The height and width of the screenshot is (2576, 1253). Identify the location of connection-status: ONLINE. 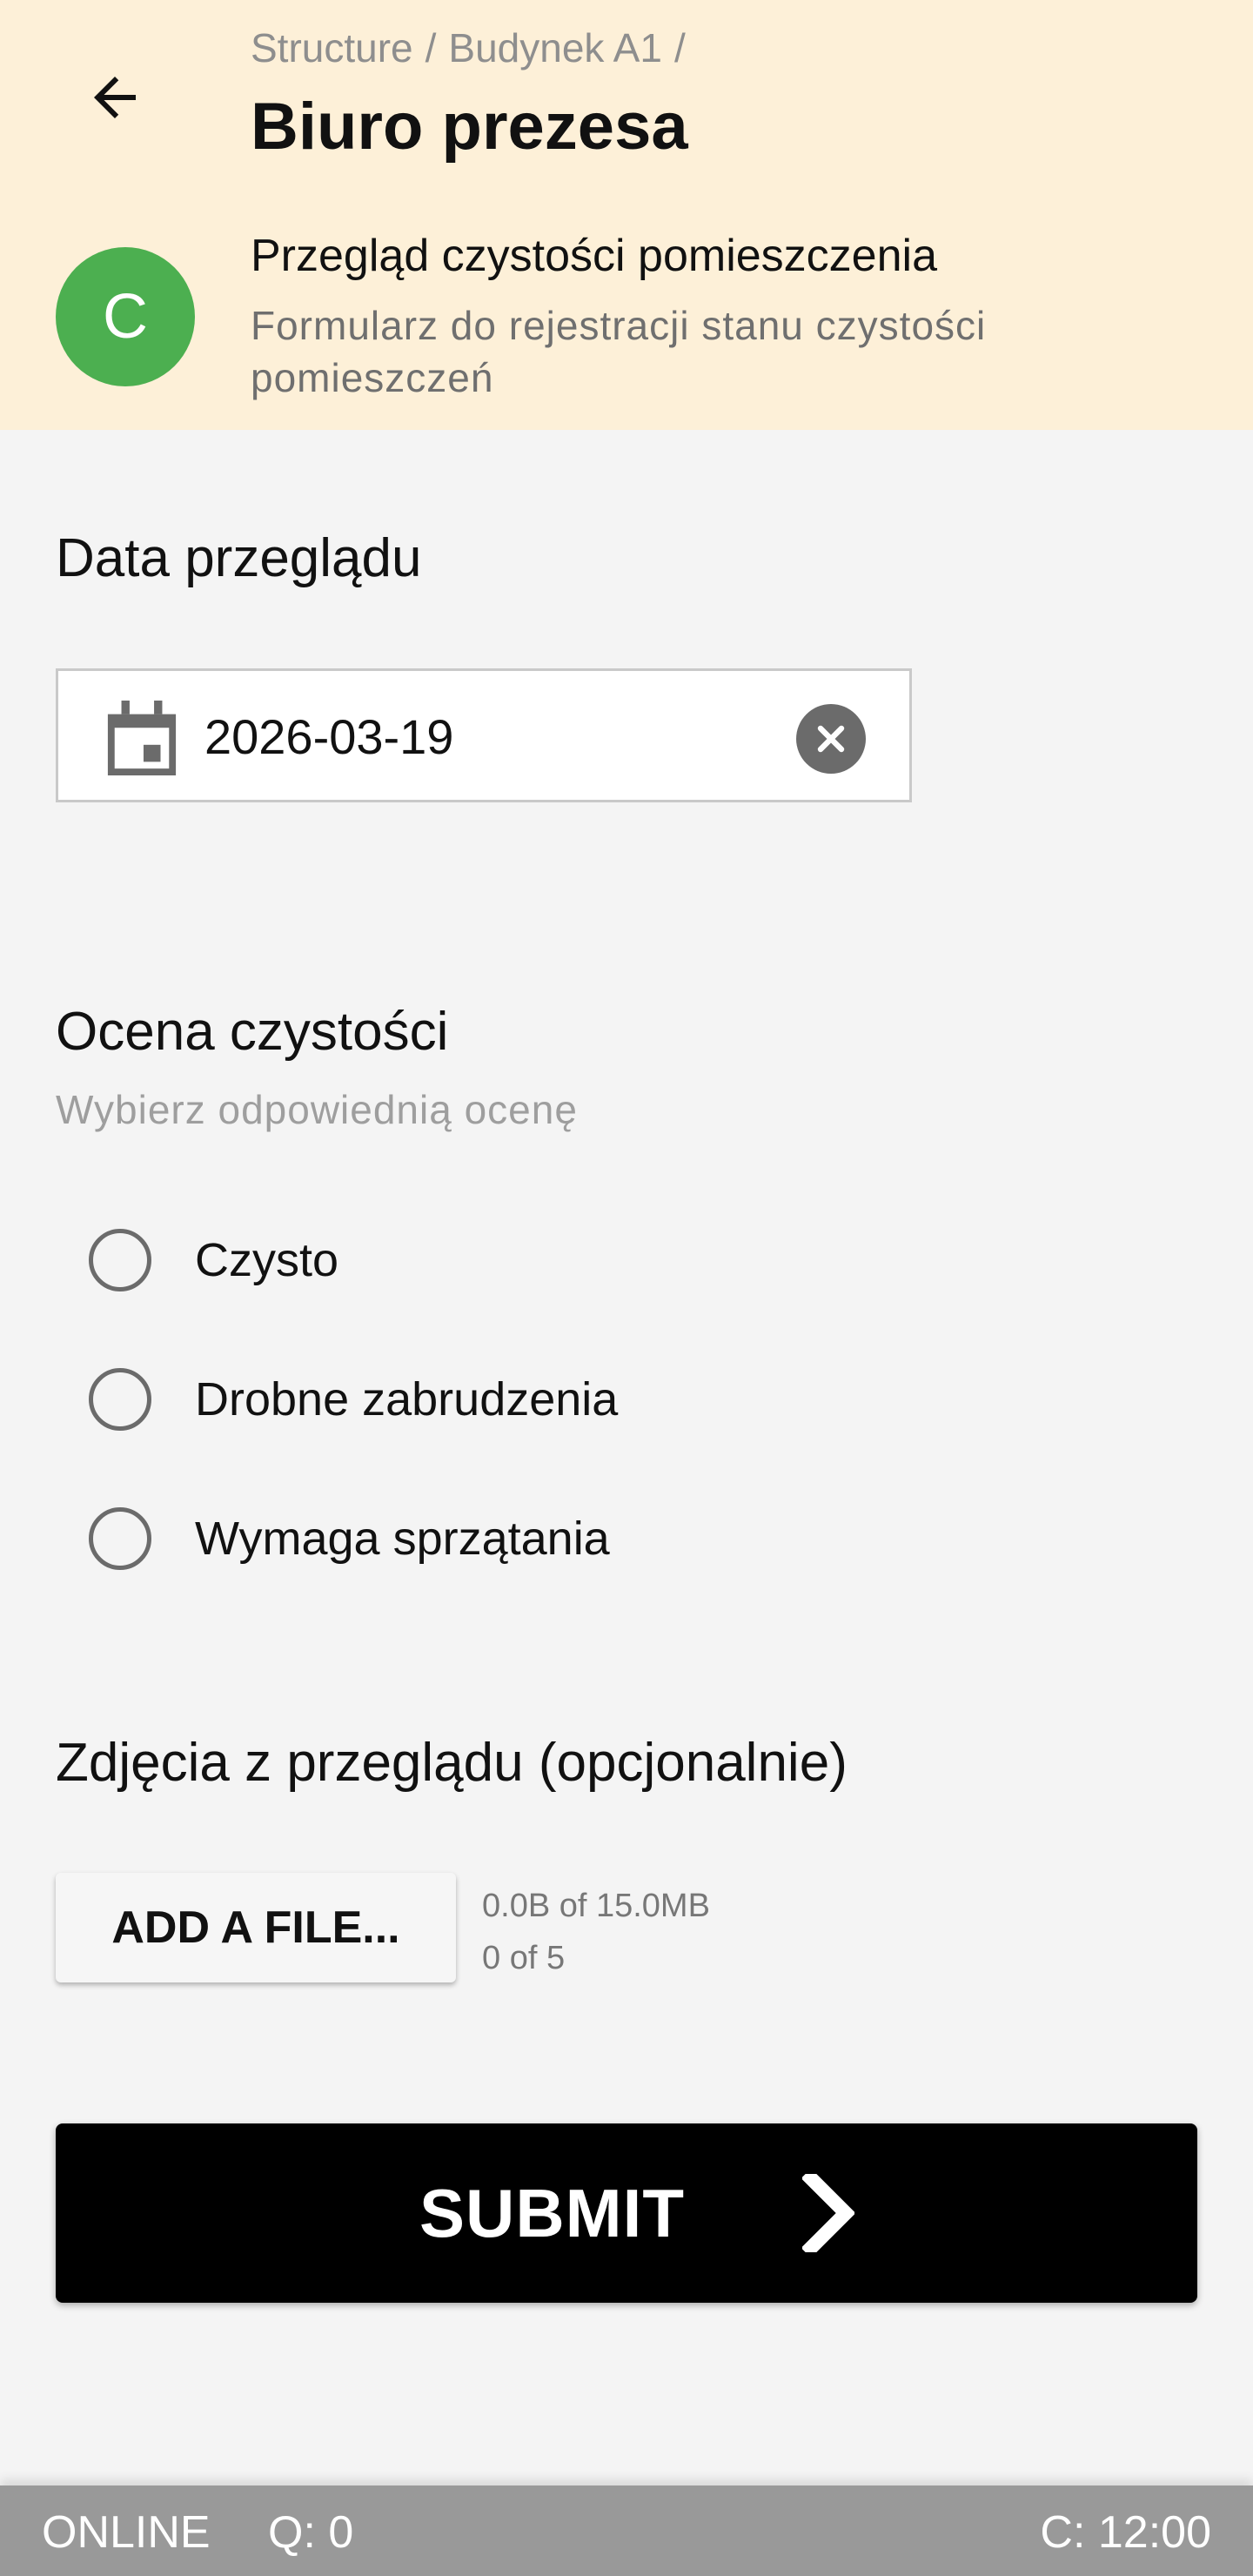
(127, 2532).